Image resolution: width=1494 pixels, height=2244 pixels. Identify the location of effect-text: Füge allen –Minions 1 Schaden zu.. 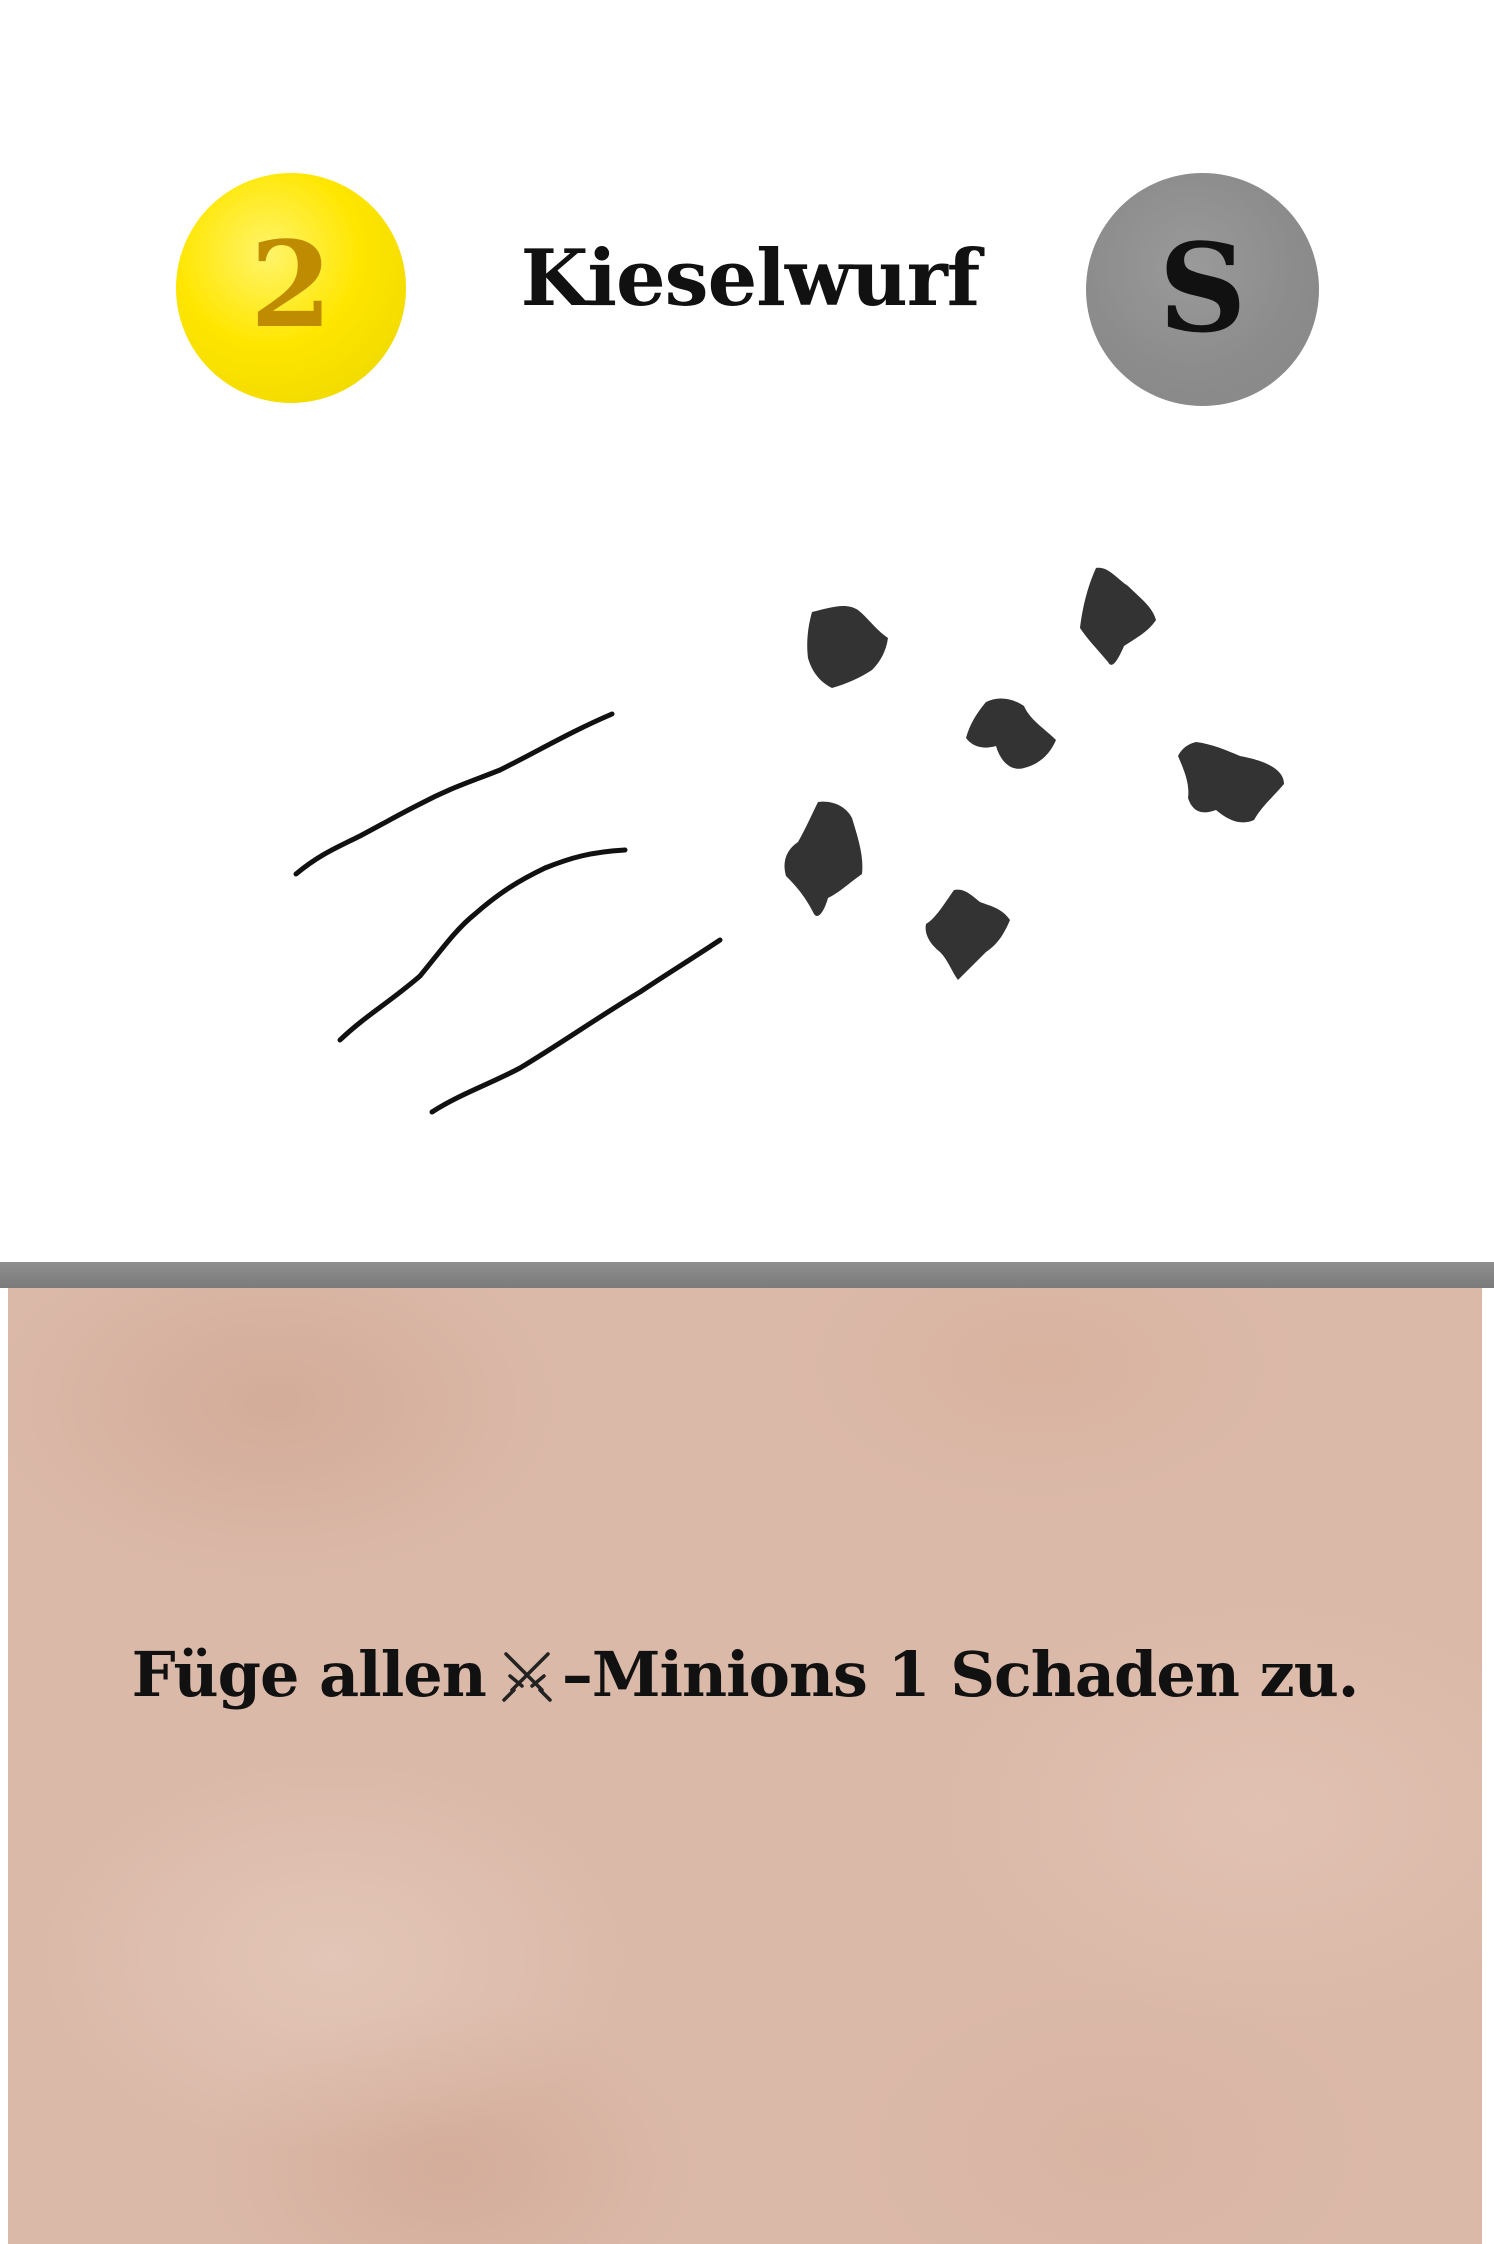
(745, 1675).